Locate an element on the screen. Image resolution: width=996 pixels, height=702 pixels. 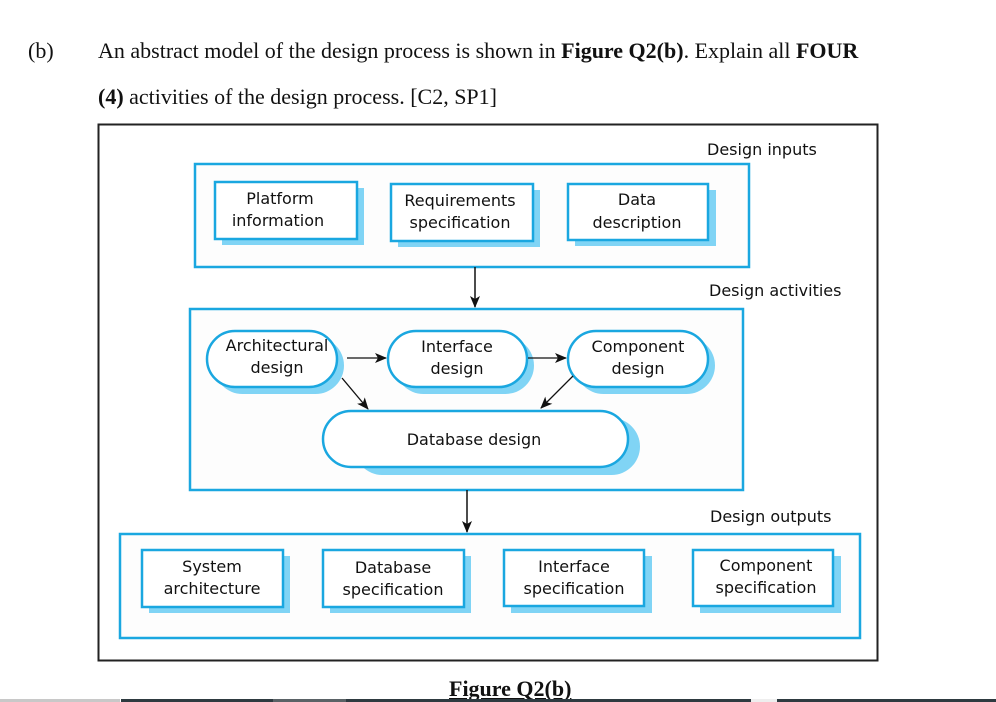
activity-architectural-design: Architectural design is located at coordinates (274, 361).